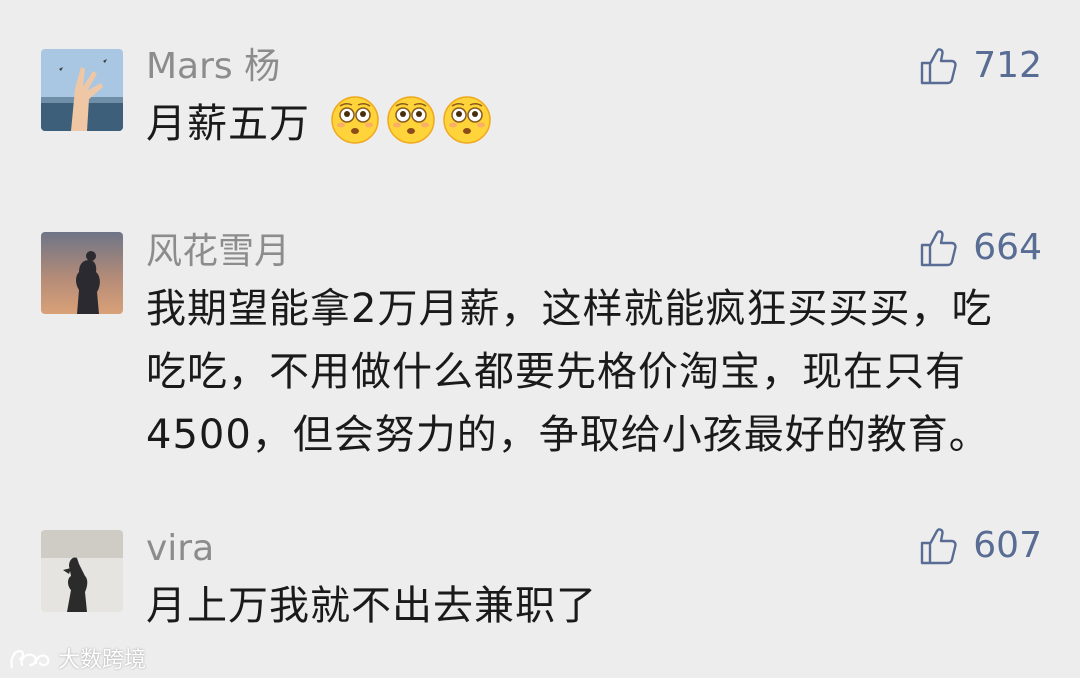 Image resolution: width=1080 pixels, height=678 pixels. What do you see at coordinates (371, 606) in the screenshot?
I see `comment-text: 月上万我就不出去兼职了` at bounding box center [371, 606].